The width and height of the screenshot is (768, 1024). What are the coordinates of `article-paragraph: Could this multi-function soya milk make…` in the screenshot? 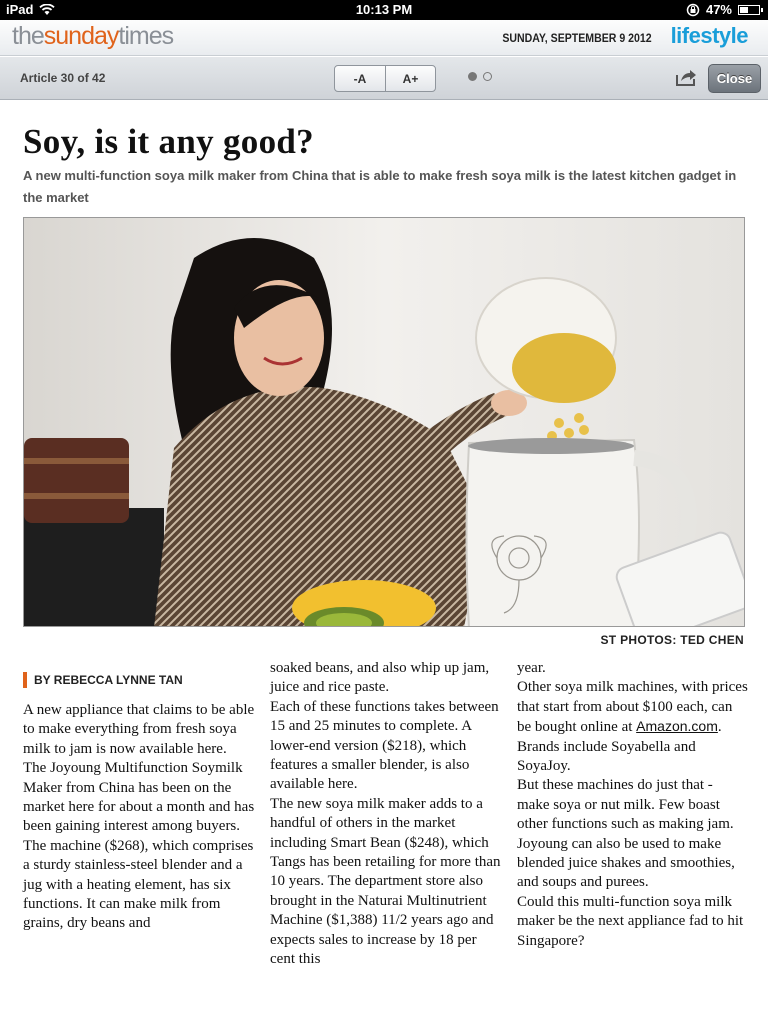 It's located at (630, 921).